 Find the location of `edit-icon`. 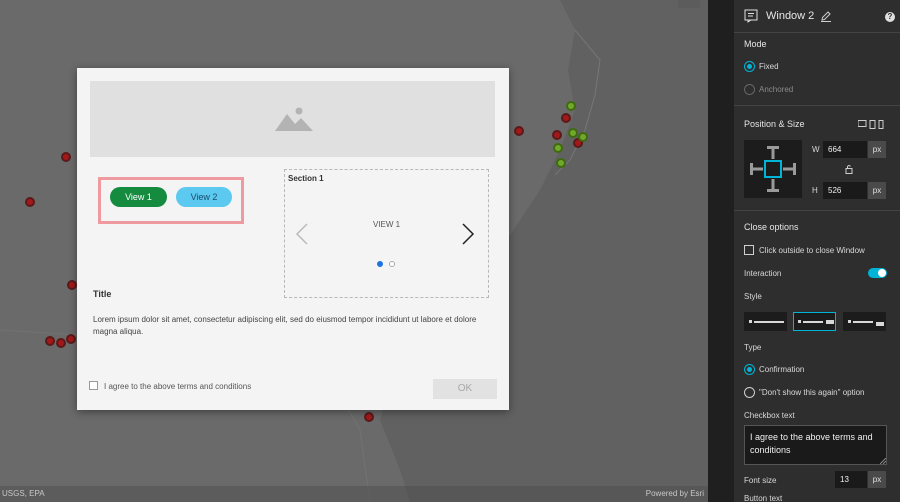

edit-icon is located at coordinates (826, 16).